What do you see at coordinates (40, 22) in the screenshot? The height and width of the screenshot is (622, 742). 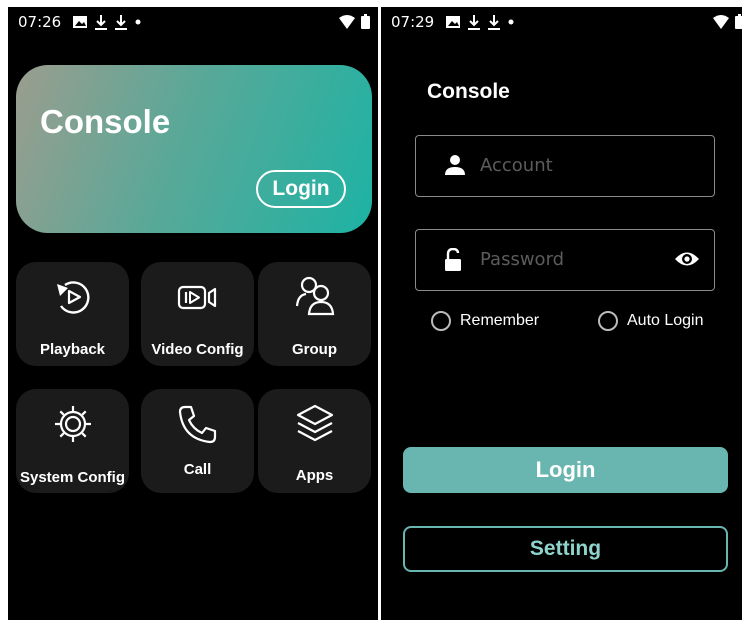 I see `status-time: 07:26` at bounding box center [40, 22].